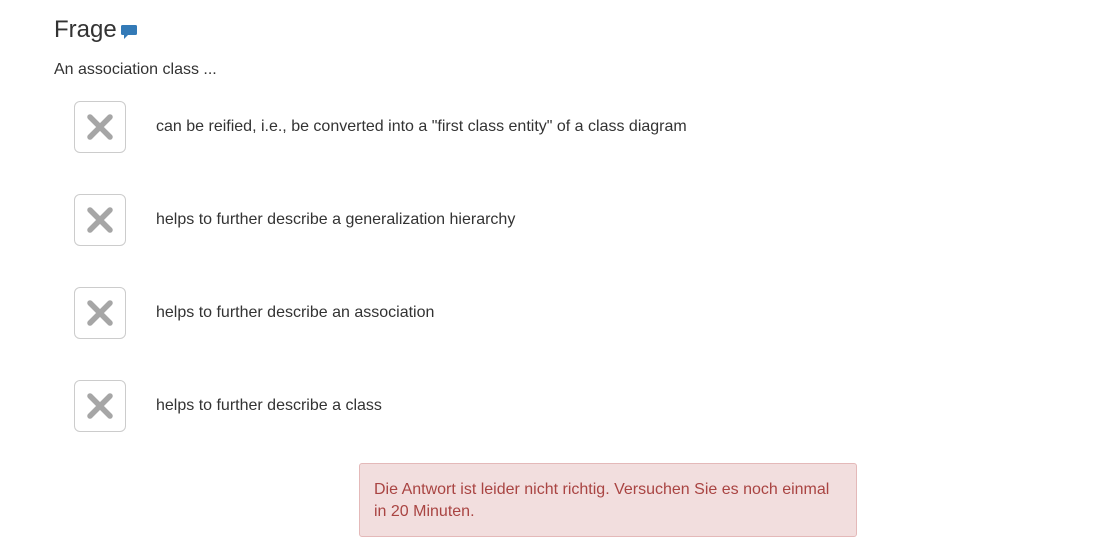  I want to click on question-title: Frage, so click(85, 29).